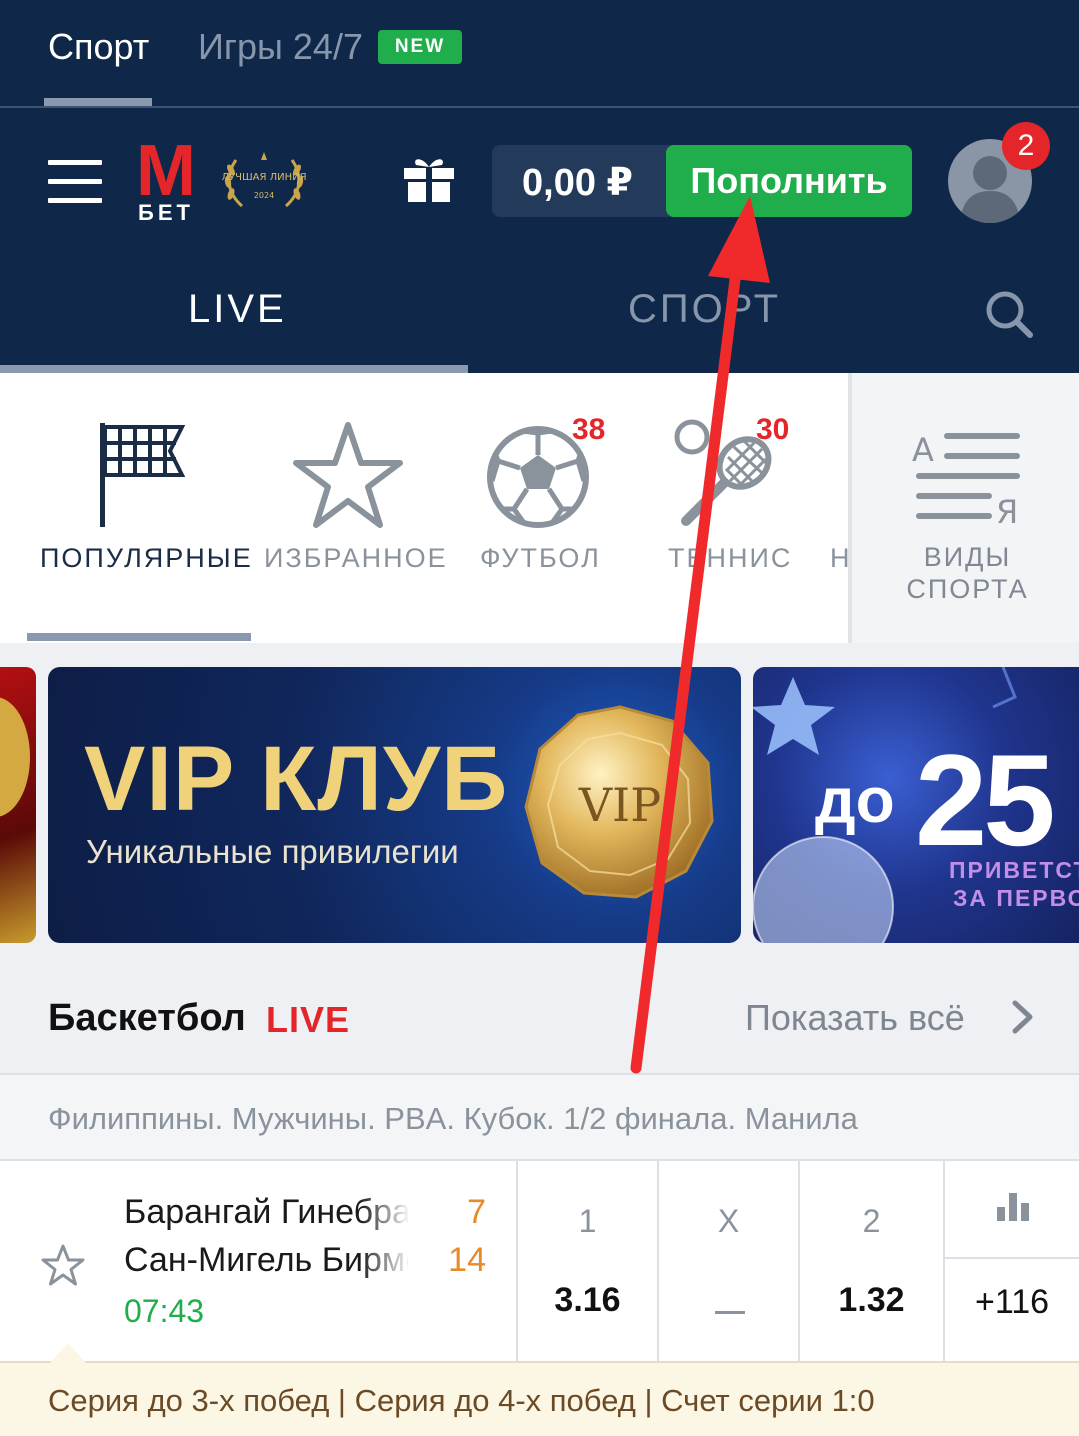  I want to click on all-sports-label-line2: СПОРТА, so click(967, 589).